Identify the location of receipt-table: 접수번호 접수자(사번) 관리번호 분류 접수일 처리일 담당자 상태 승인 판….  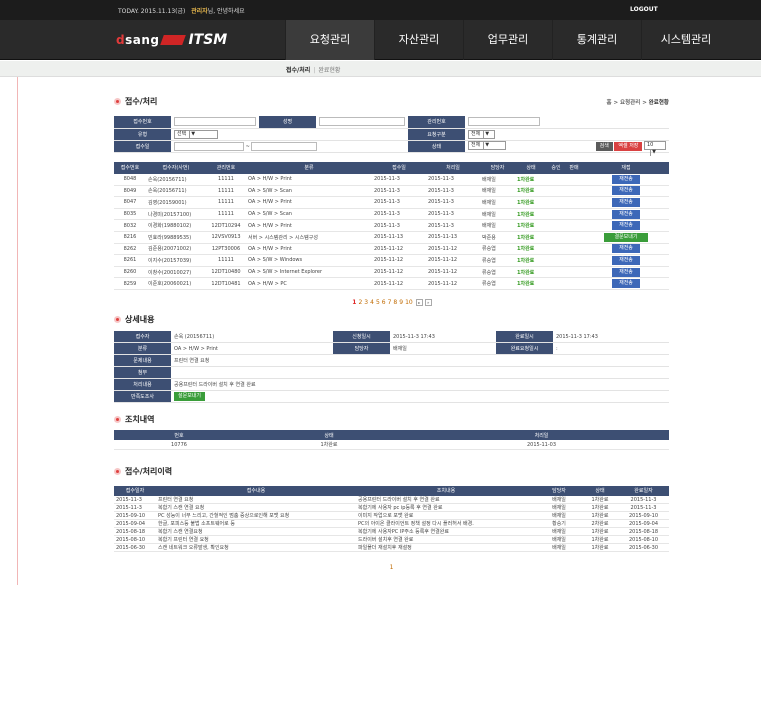
(391, 225).